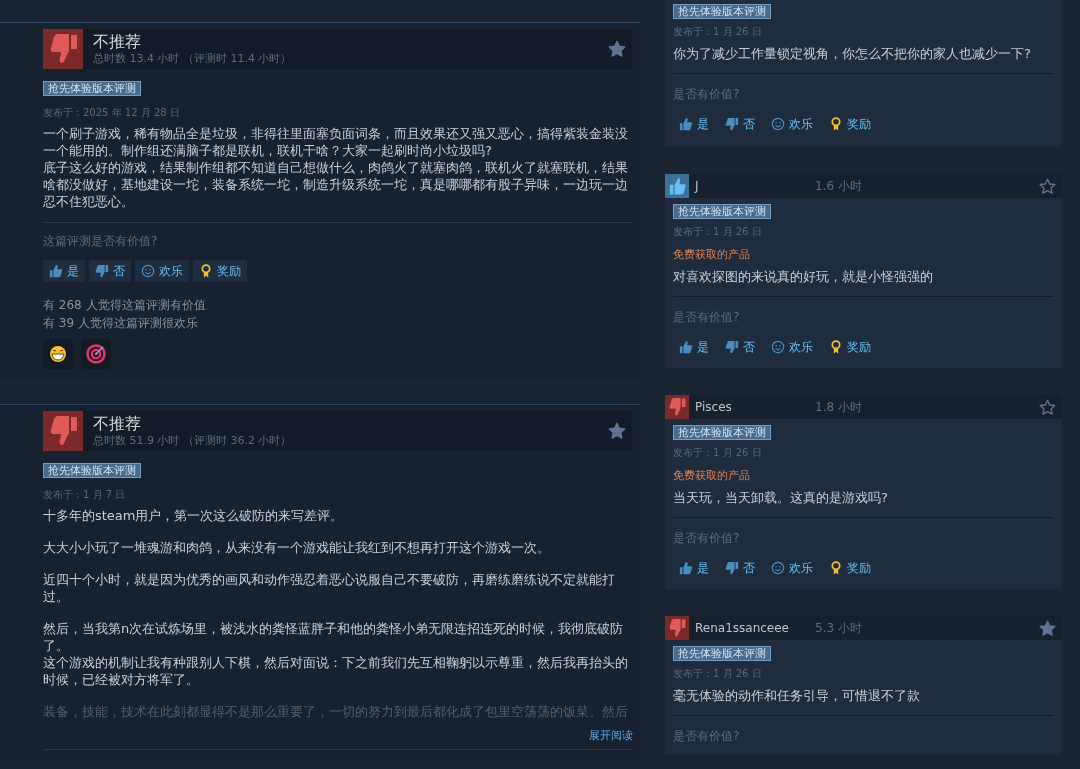 This screenshot has height=769, width=1080. What do you see at coordinates (839, 407) in the screenshot?
I see `playtime-text: 1.8 小时` at bounding box center [839, 407].